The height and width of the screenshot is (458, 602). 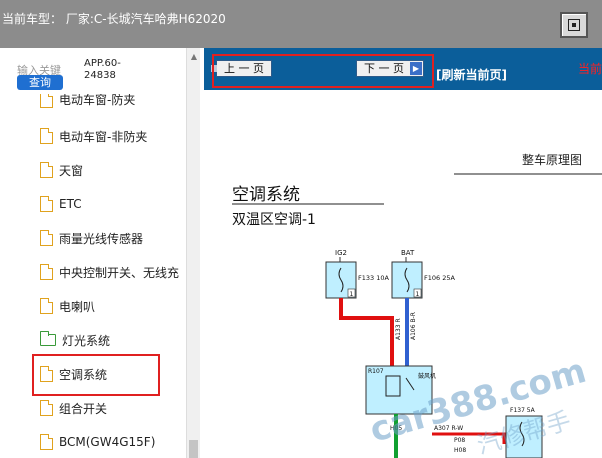 What do you see at coordinates (439, 278) in the screenshot?
I see `fuse2-label: F106 25A` at bounding box center [439, 278].